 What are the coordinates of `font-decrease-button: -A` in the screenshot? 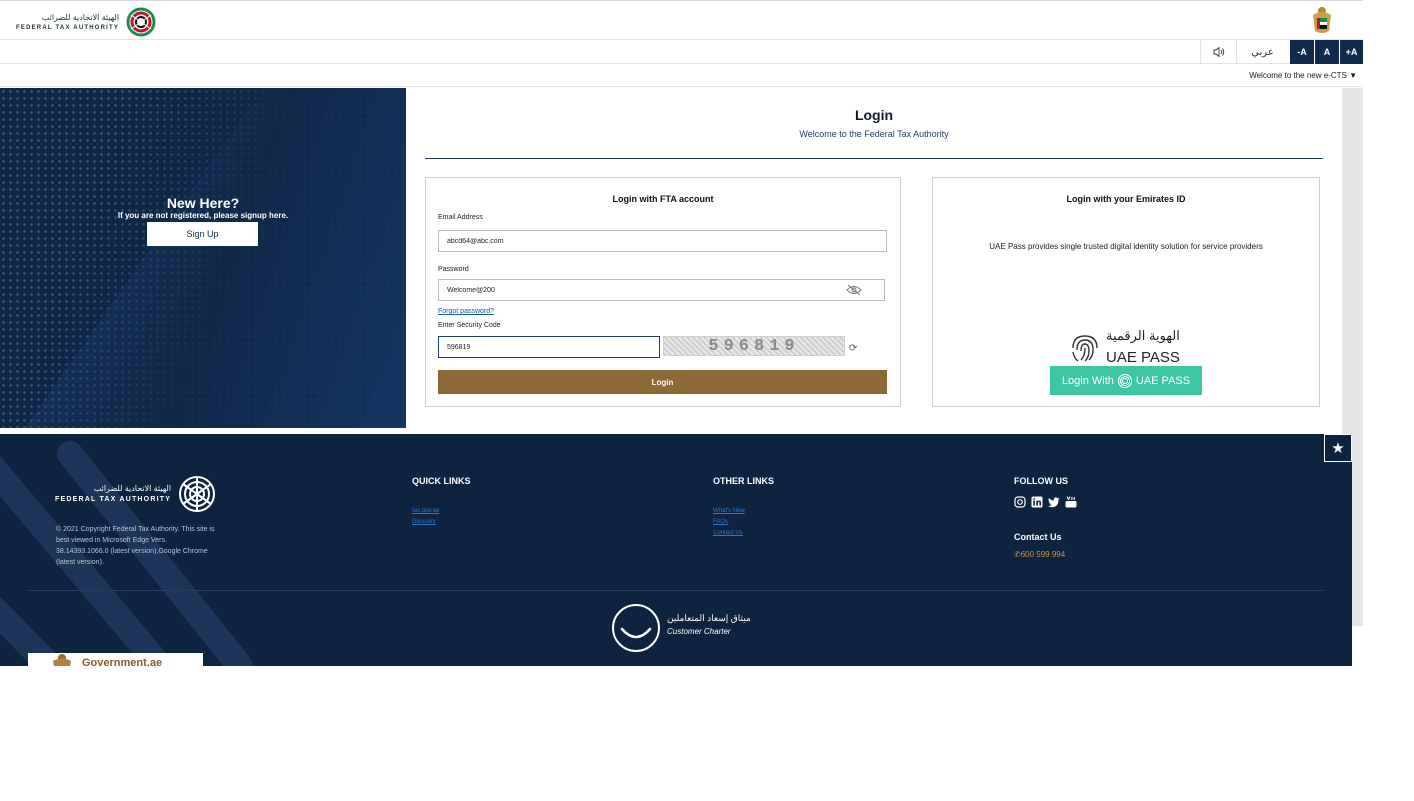 It's located at (1302, 52).